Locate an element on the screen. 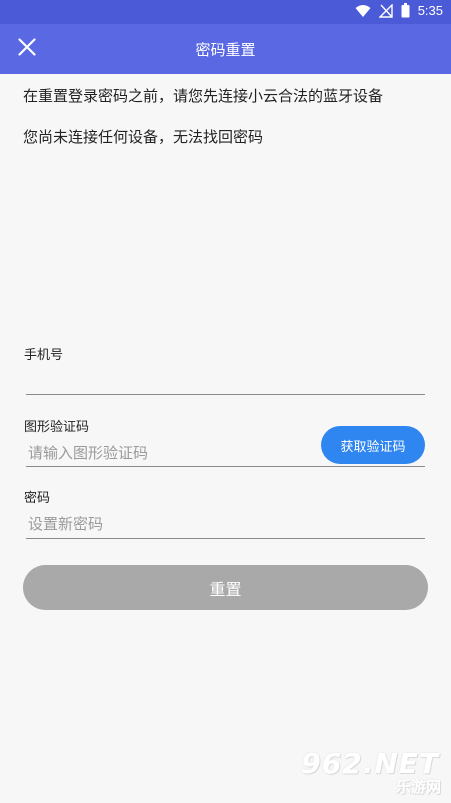 Image resolution: width=451 pixels, height=803 pixels. status-icons: 5:35 is located at coordinates (399, 10).